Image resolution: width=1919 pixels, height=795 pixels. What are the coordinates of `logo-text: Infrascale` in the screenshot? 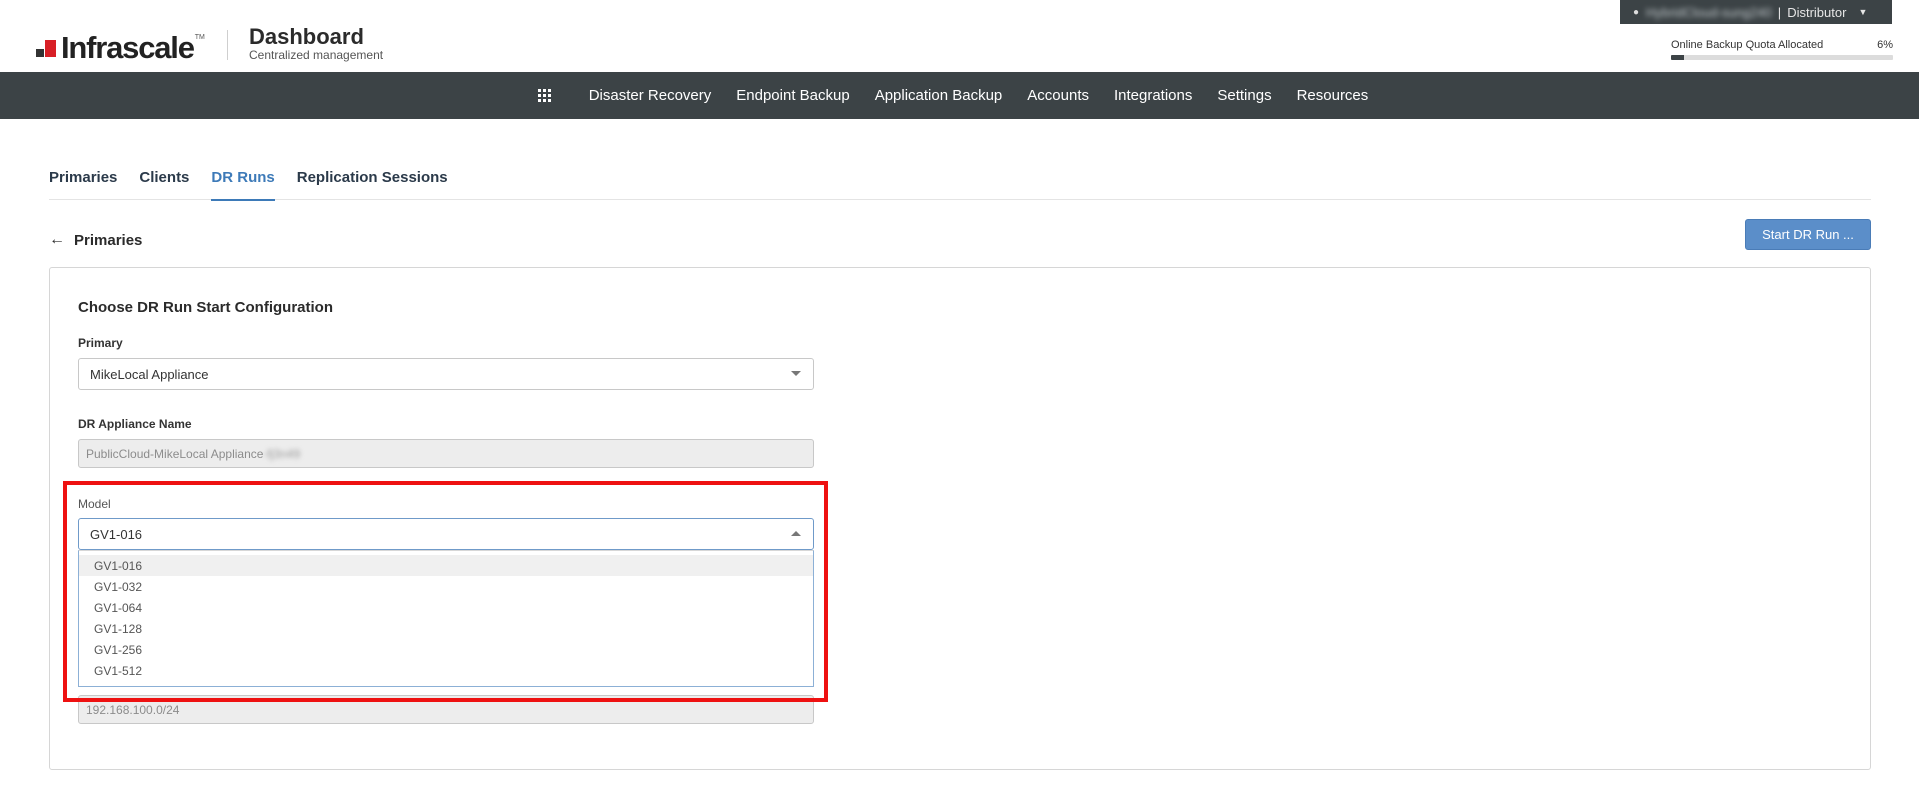 It's located at (128, 47).